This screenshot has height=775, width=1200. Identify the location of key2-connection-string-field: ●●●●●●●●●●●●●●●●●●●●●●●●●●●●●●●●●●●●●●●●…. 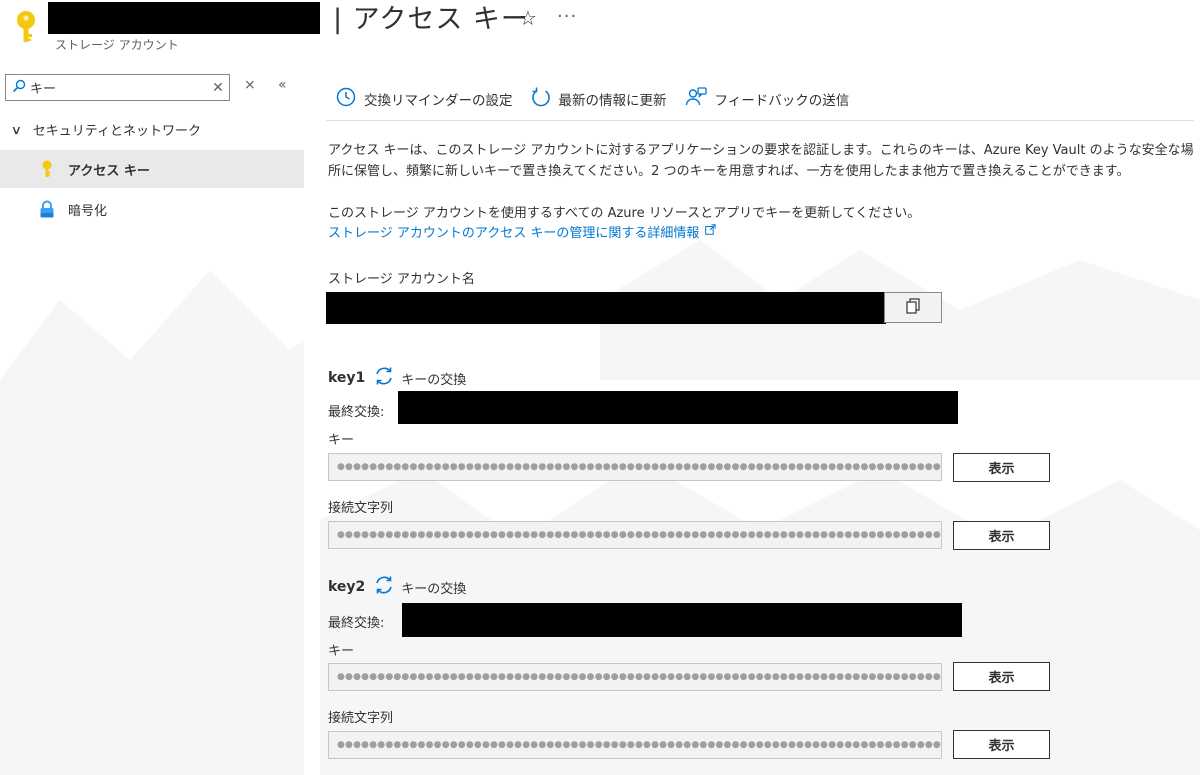
(635, 745).